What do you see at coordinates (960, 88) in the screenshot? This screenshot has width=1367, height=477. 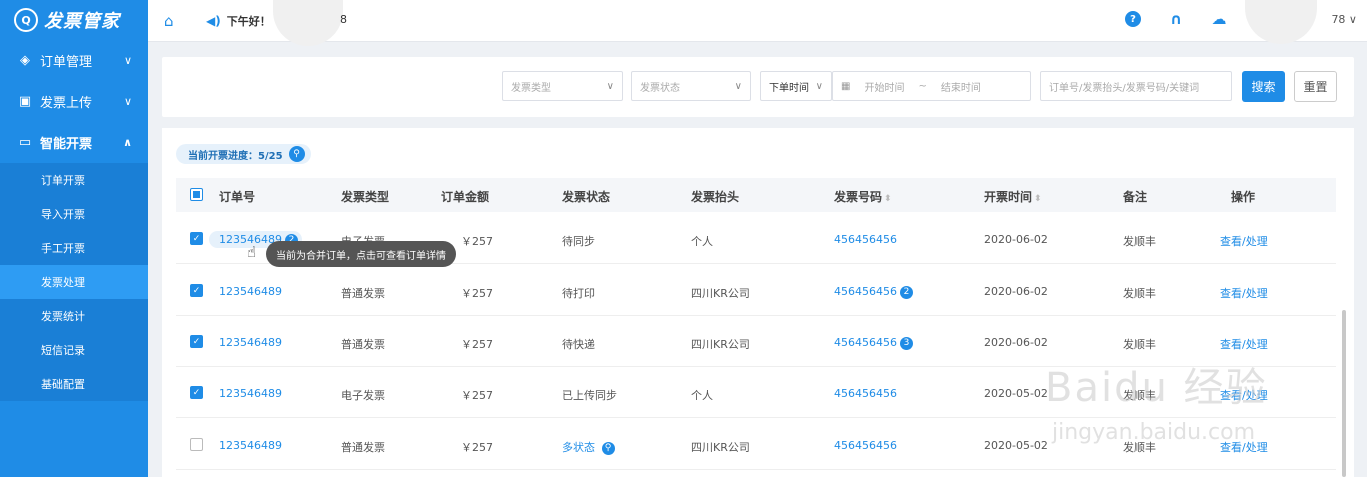 I see `end-date-placeholder: 结束时间` at bounding box center [960, 88].